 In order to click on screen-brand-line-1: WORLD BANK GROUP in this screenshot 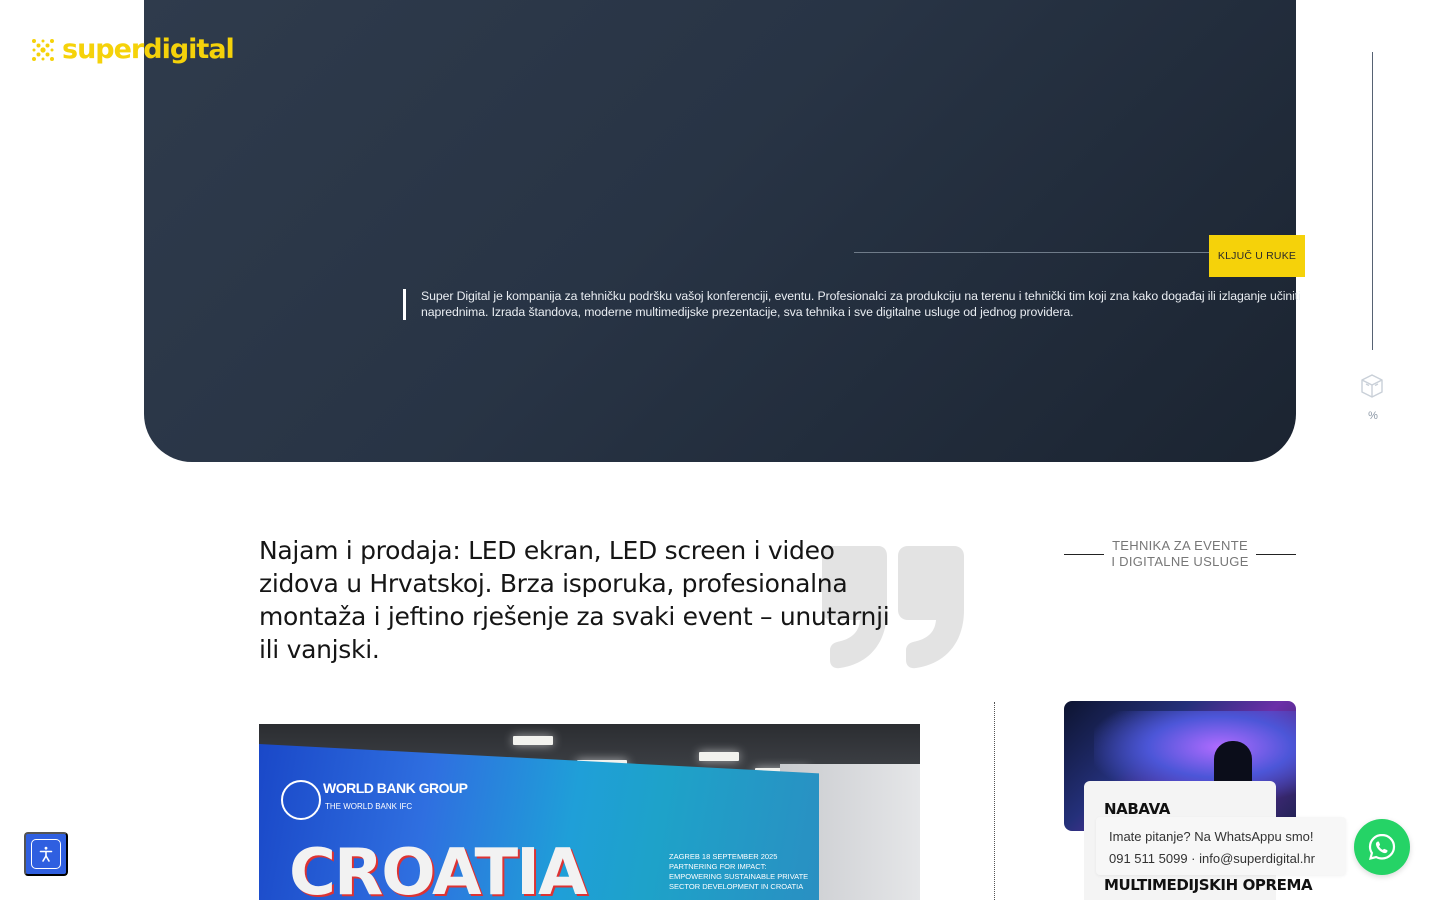, I will do `click(395, 788)`.